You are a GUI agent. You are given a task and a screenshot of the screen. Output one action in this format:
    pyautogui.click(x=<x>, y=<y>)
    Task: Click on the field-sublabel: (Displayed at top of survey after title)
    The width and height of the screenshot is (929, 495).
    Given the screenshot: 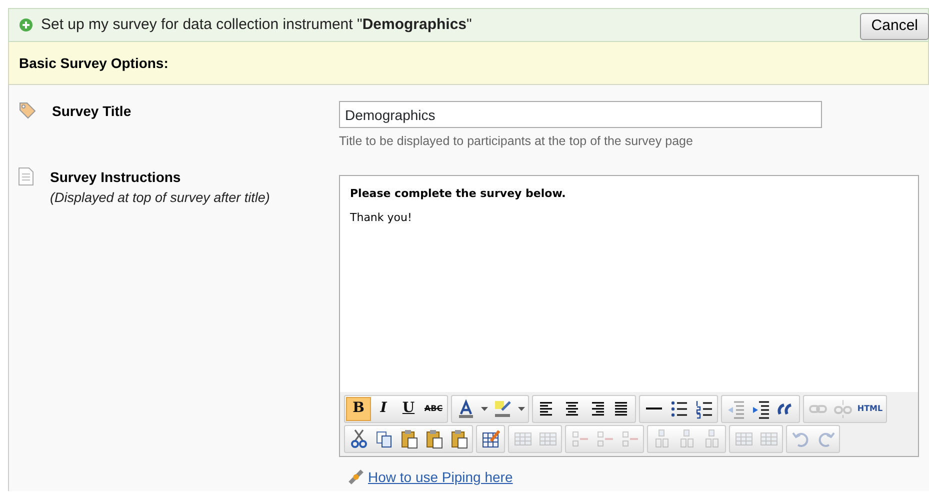 What is the action you would take?
    pyautogui.click(x=160, y=197)
    